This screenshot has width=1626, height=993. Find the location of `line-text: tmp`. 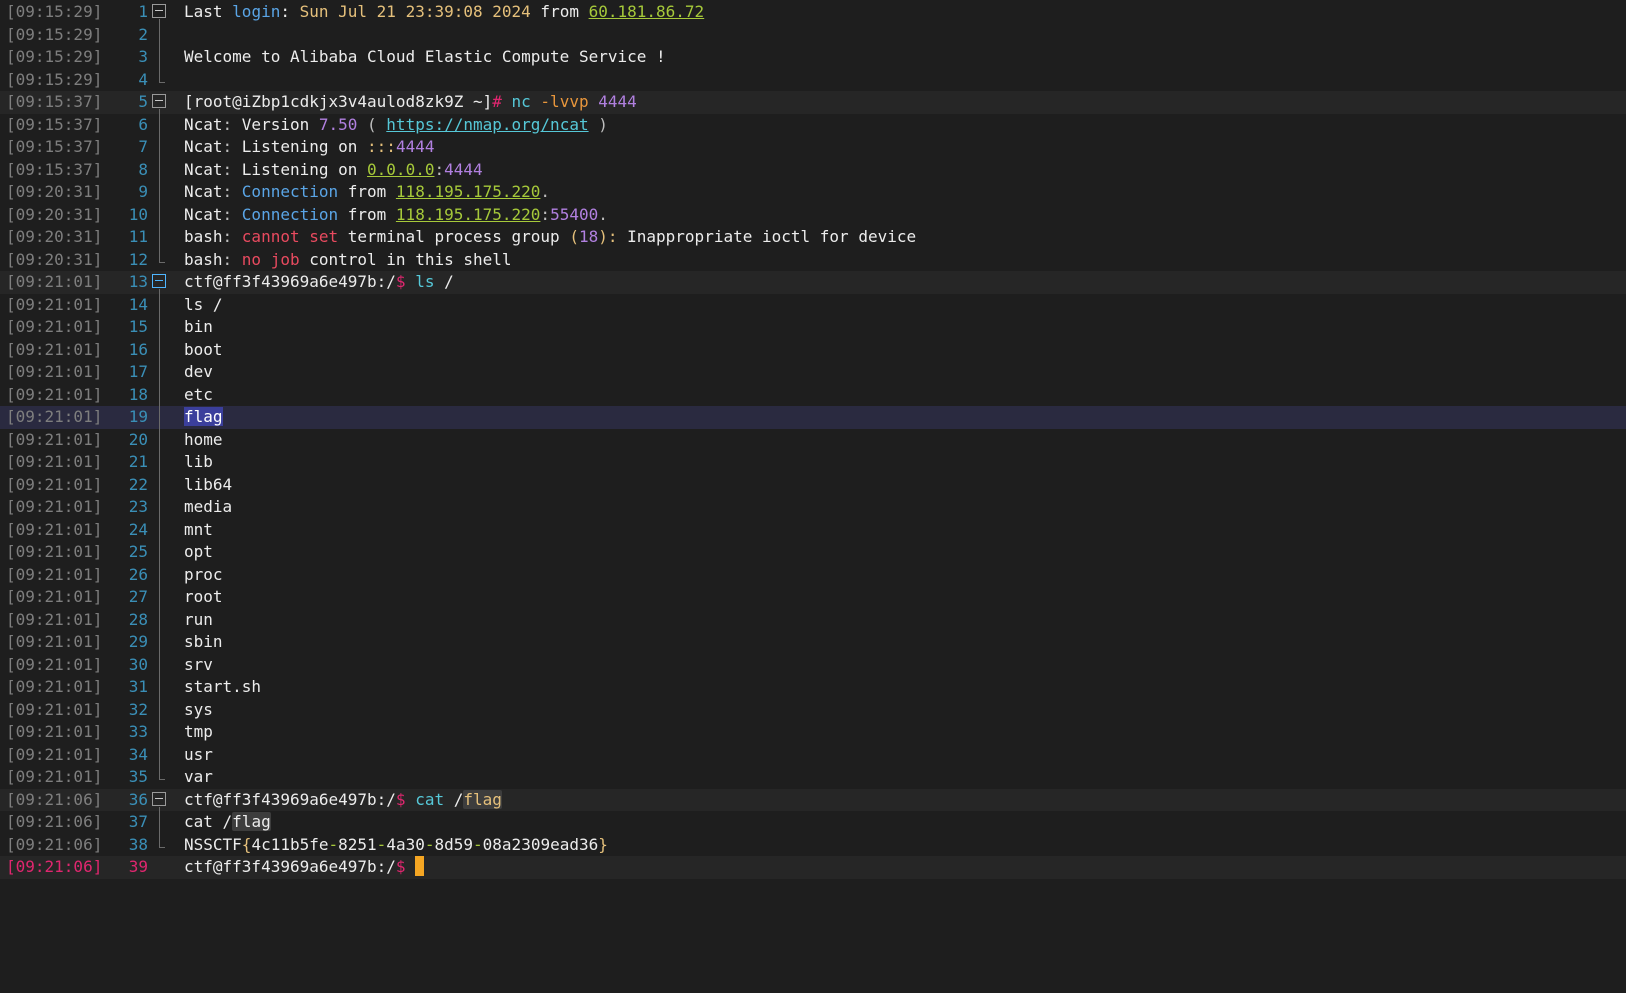

line-text: tmp is located at coordinates (198, 732).